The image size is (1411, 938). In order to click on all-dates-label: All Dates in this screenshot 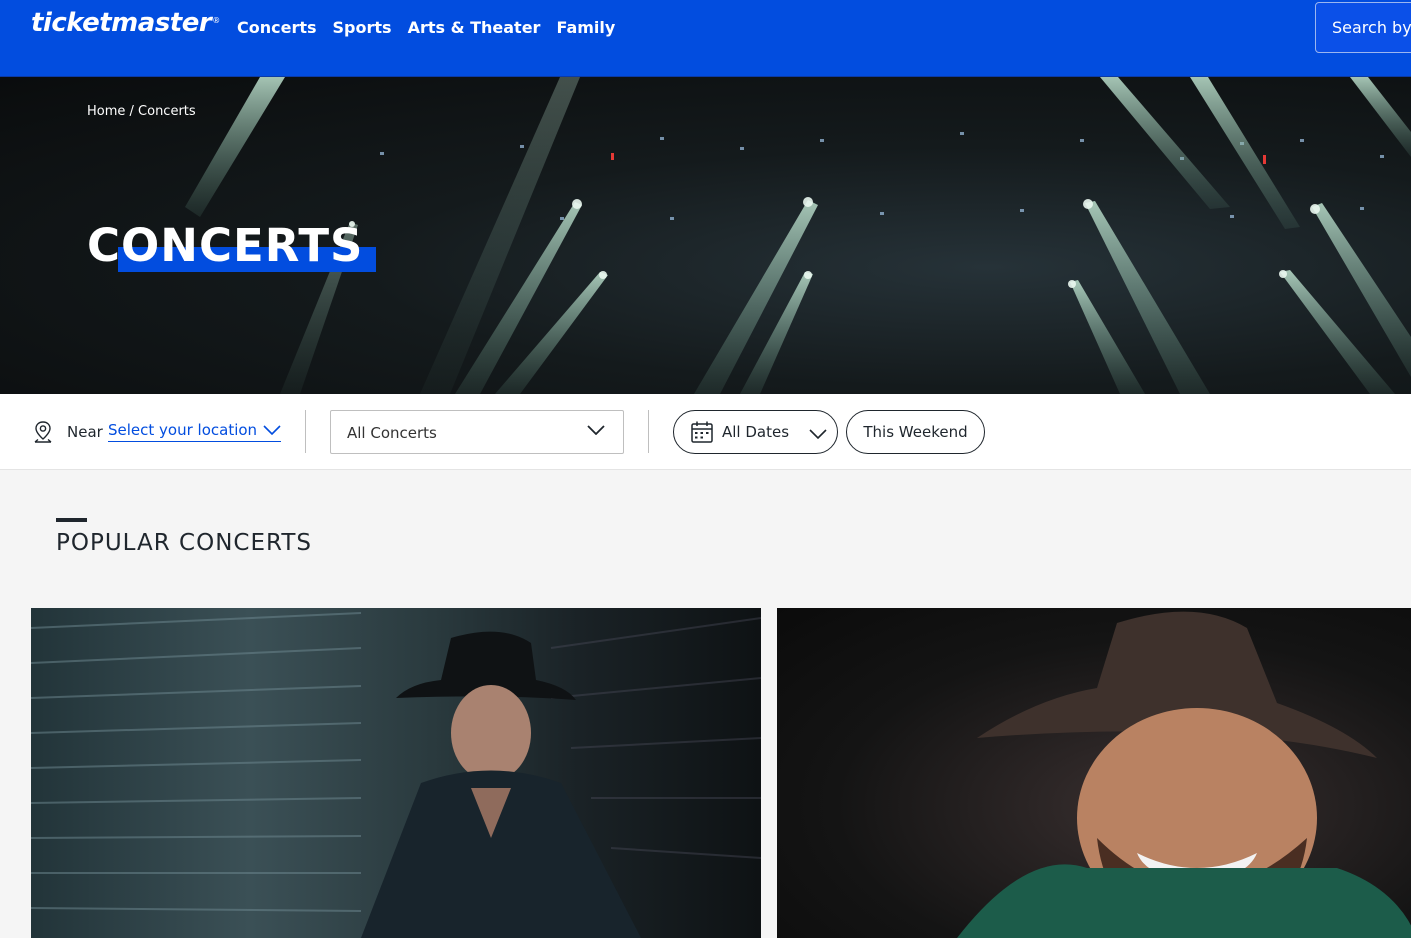, I will do `click(756, 432)`.